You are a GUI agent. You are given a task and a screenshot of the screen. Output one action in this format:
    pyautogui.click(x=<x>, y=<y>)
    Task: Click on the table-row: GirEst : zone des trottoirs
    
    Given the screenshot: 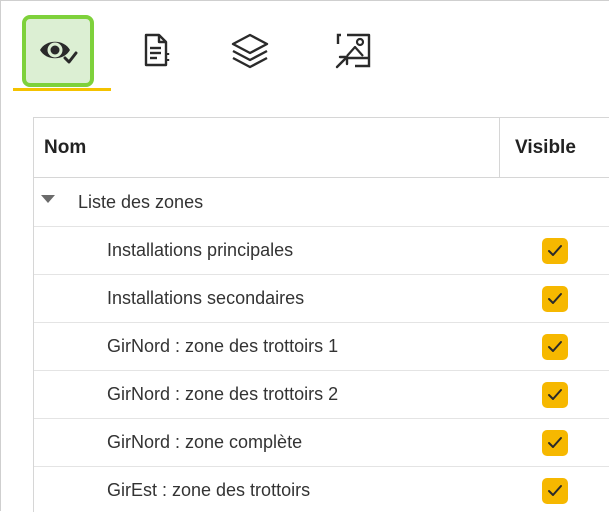 What is the action you would take?
    pyautogui.click(x=321, y=490)
    